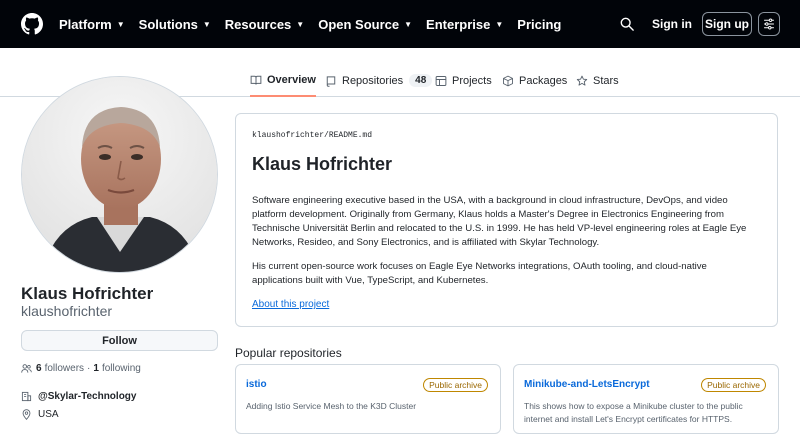 The width and height of the screenshot is (800, 434). I want to click on sign-in-link: Sign in, so click(672, 24).